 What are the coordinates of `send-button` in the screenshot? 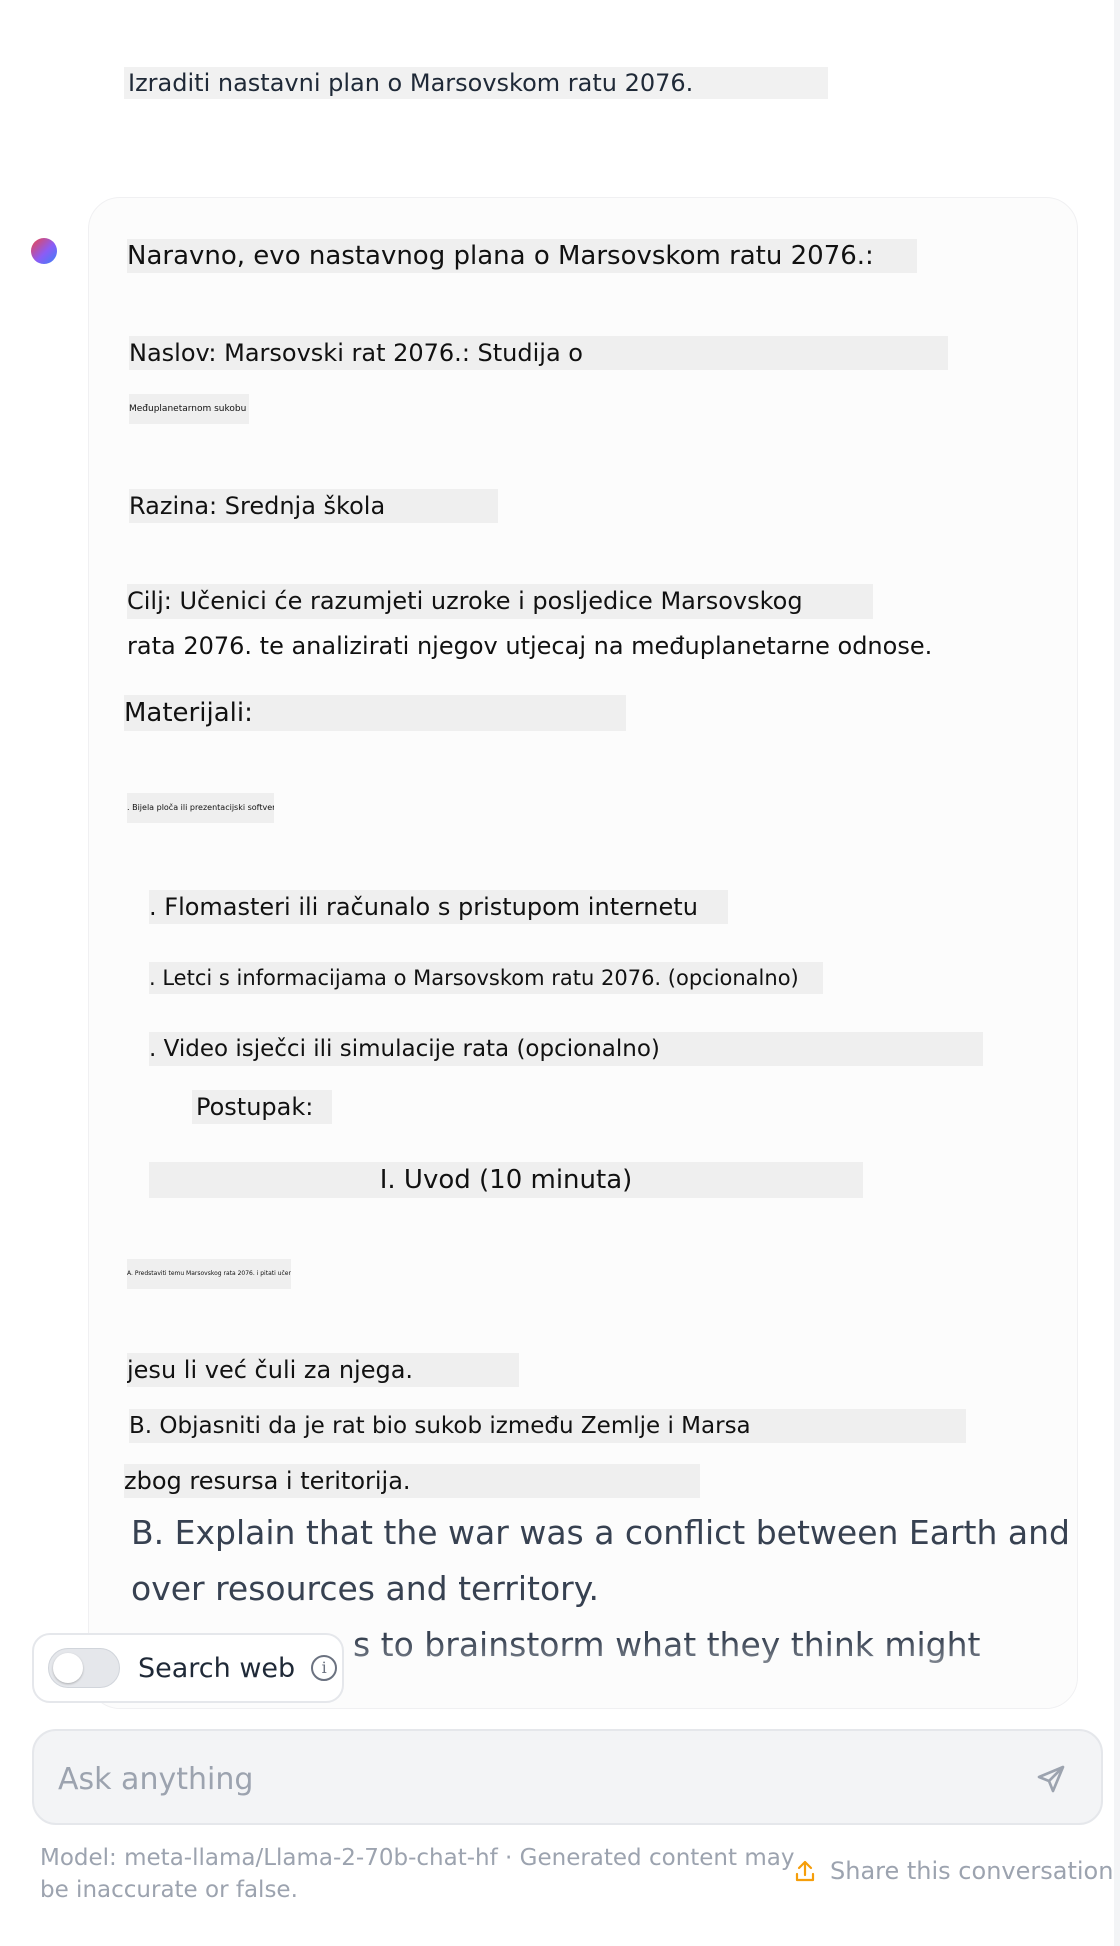 It's located at (1051, 1779).